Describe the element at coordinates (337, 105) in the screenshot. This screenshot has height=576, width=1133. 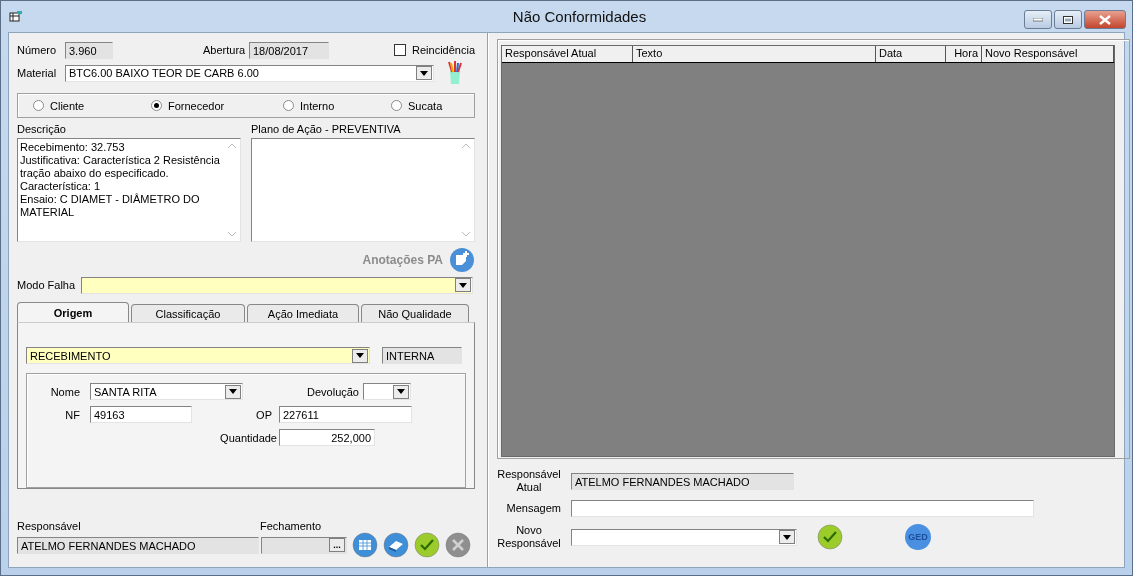
I see `radio-option: Interno` at that location.